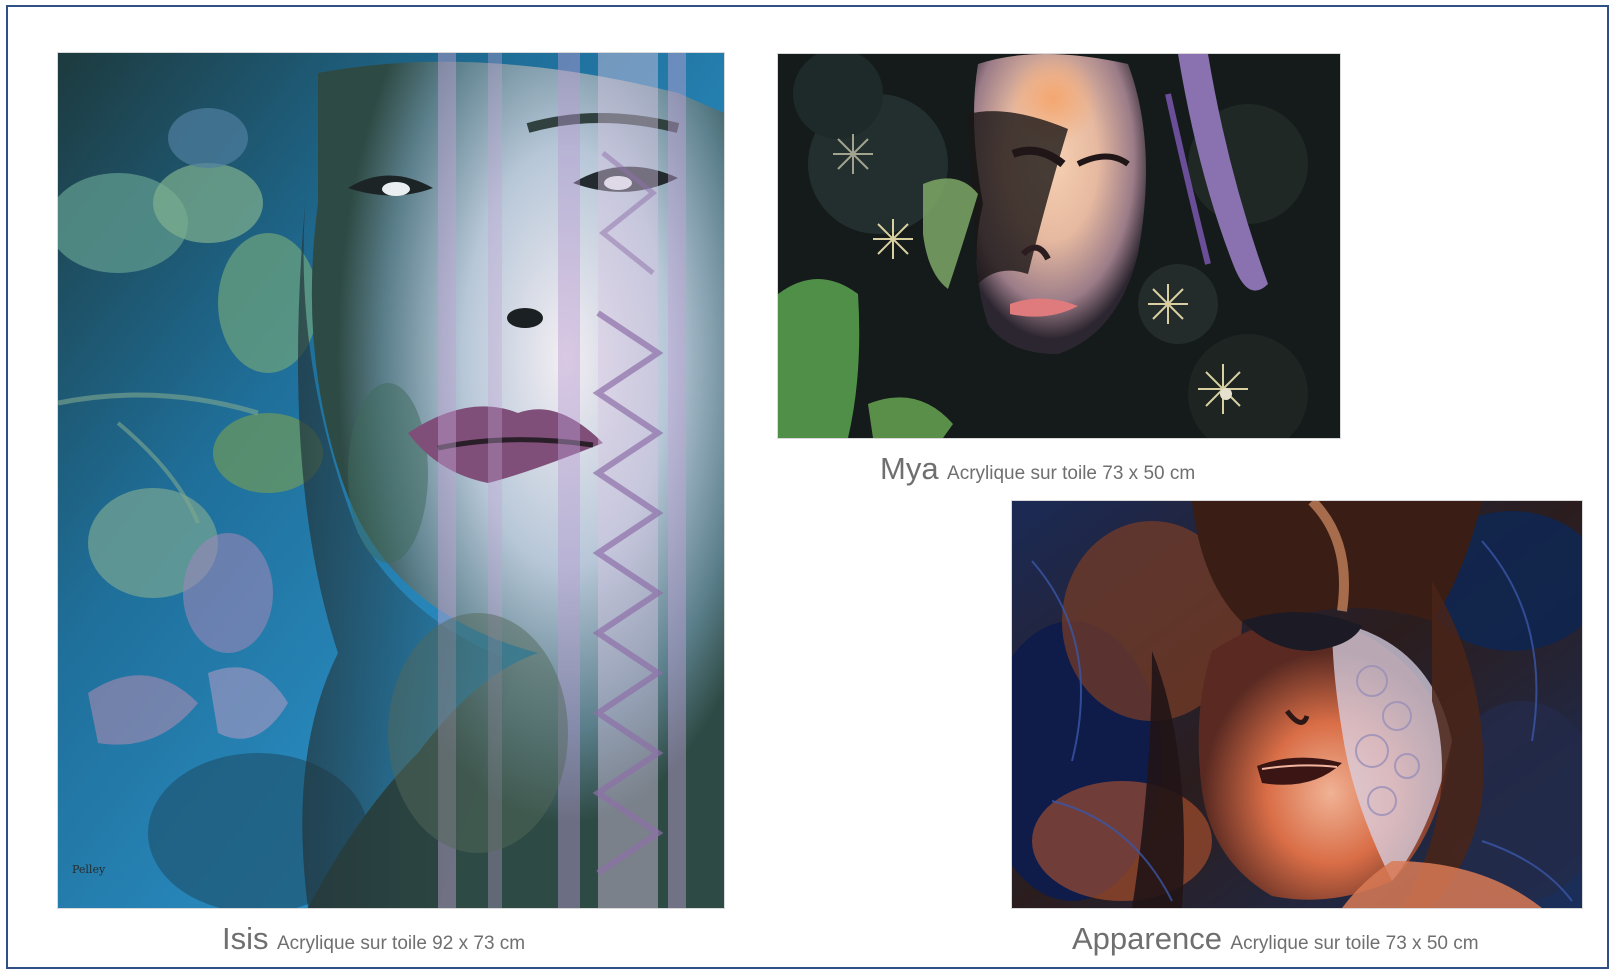 Image resolution: width=1618 pixels, height=977 pixels. I want to click on artwork-title: Isis, so click(245, 938).